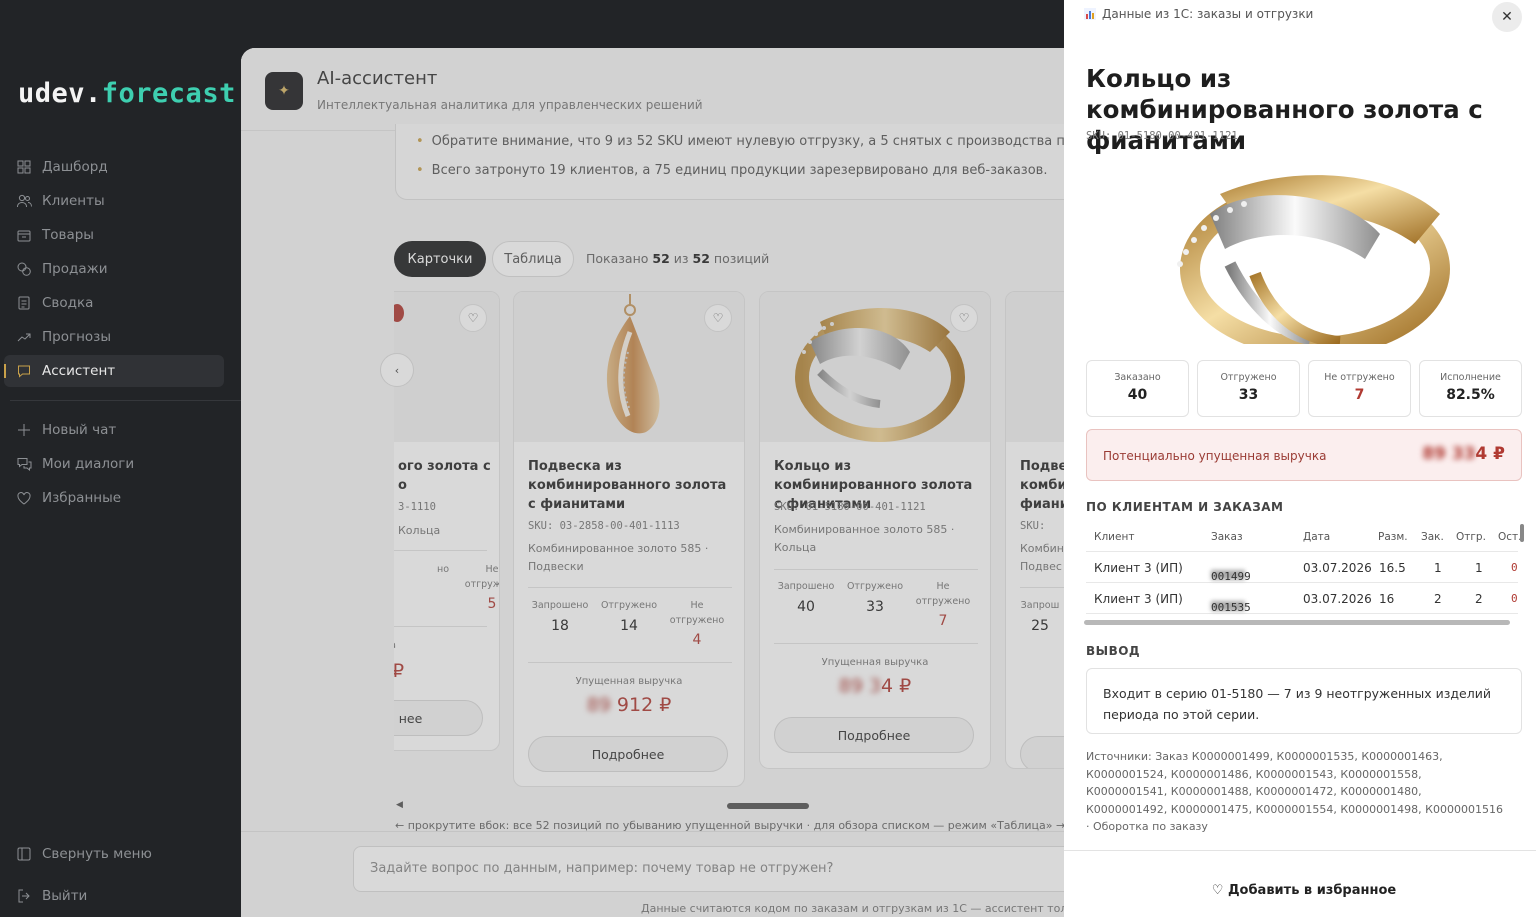 The image size is (1536, 917). Describe the element at coordinates (629, 705) in the screenshot. I see `lost-revenue-value: 89 912 ₽` at that location.